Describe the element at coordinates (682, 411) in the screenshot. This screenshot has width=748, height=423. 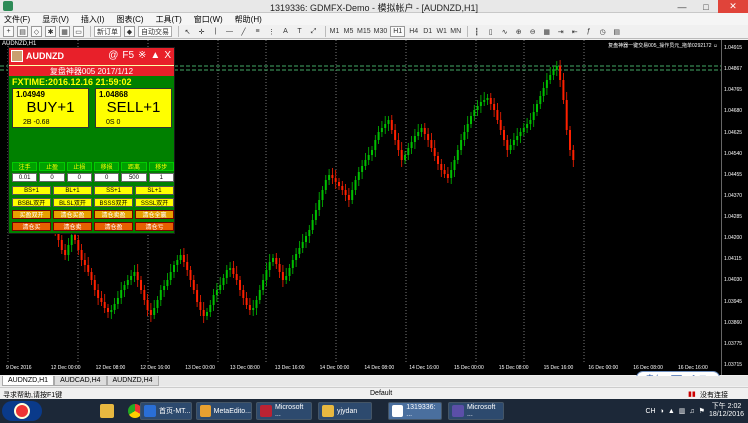
I see `network-icon: ▥` at that location.